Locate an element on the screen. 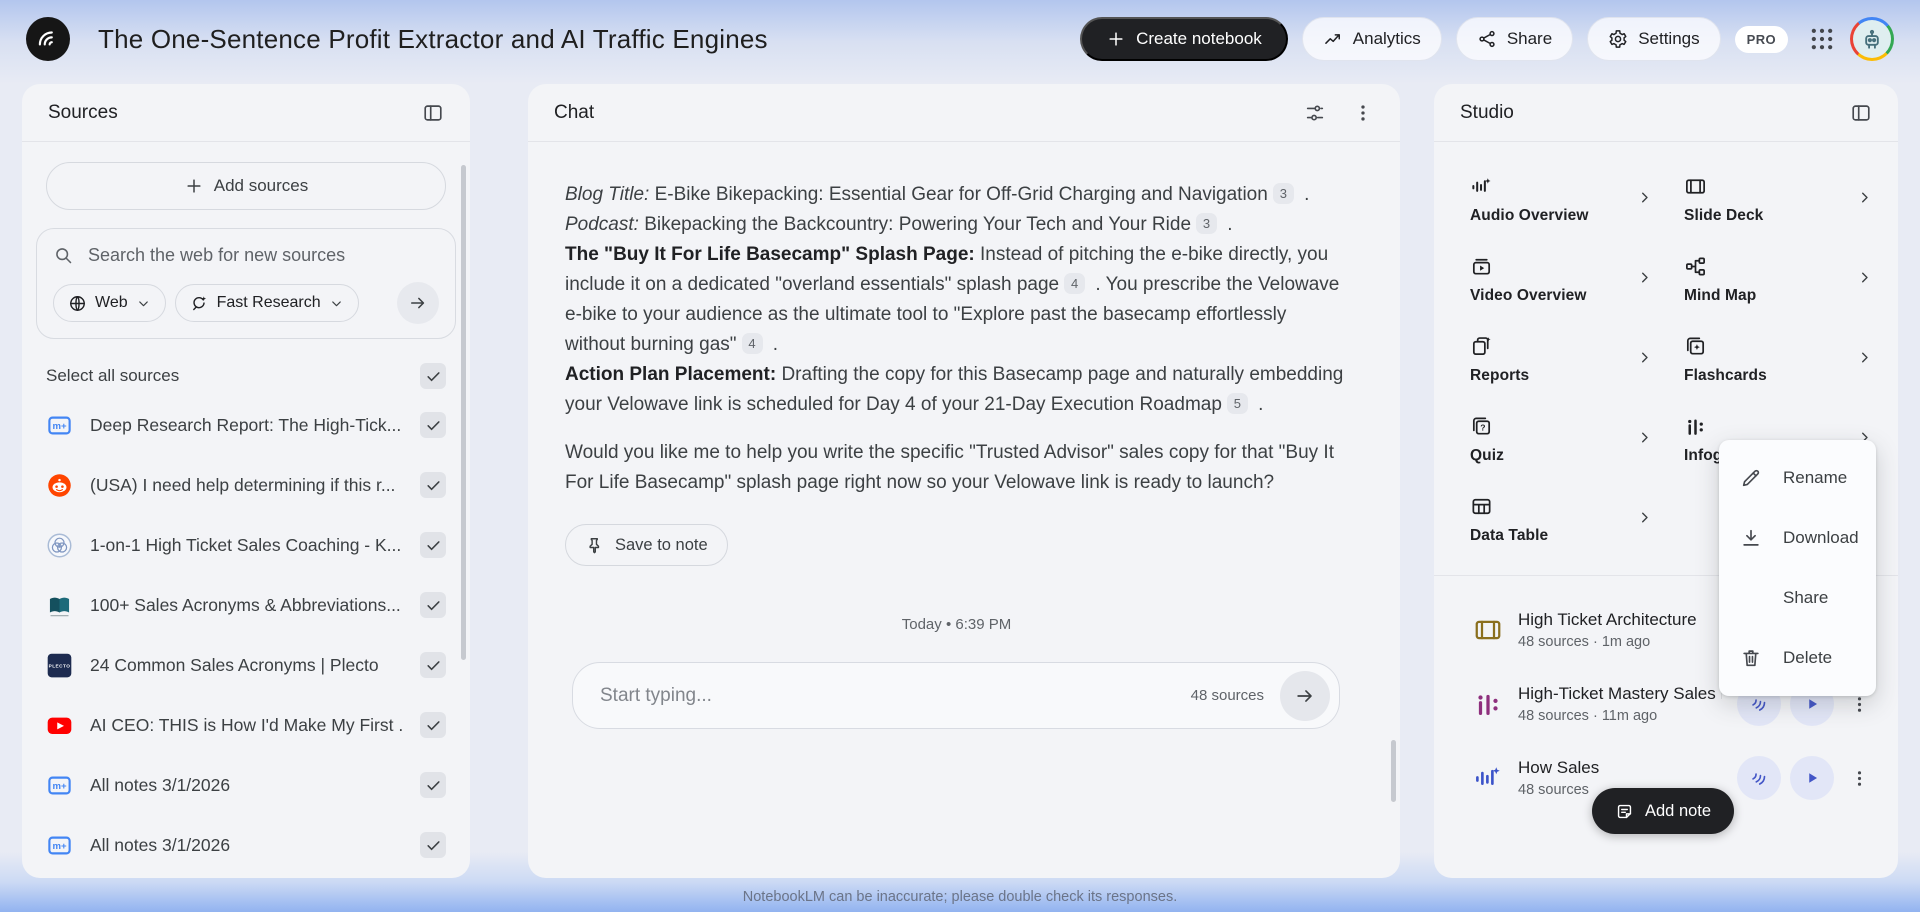 This screenshot has height=912, width=1920. studio-tile-label: Quiz is located at coordinates (1487, 455).